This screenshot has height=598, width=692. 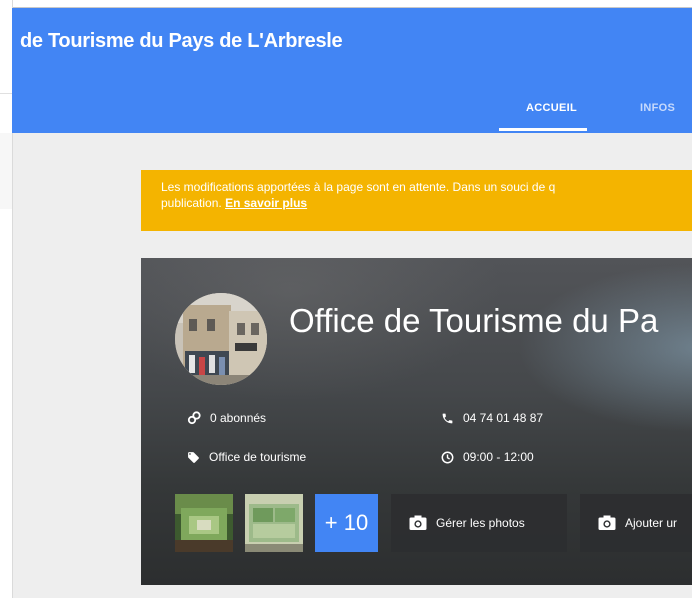 What do you see at coordinates (6, 171) in the screenshot?
I see `left-panel-item` at bounding box center [6, 171].